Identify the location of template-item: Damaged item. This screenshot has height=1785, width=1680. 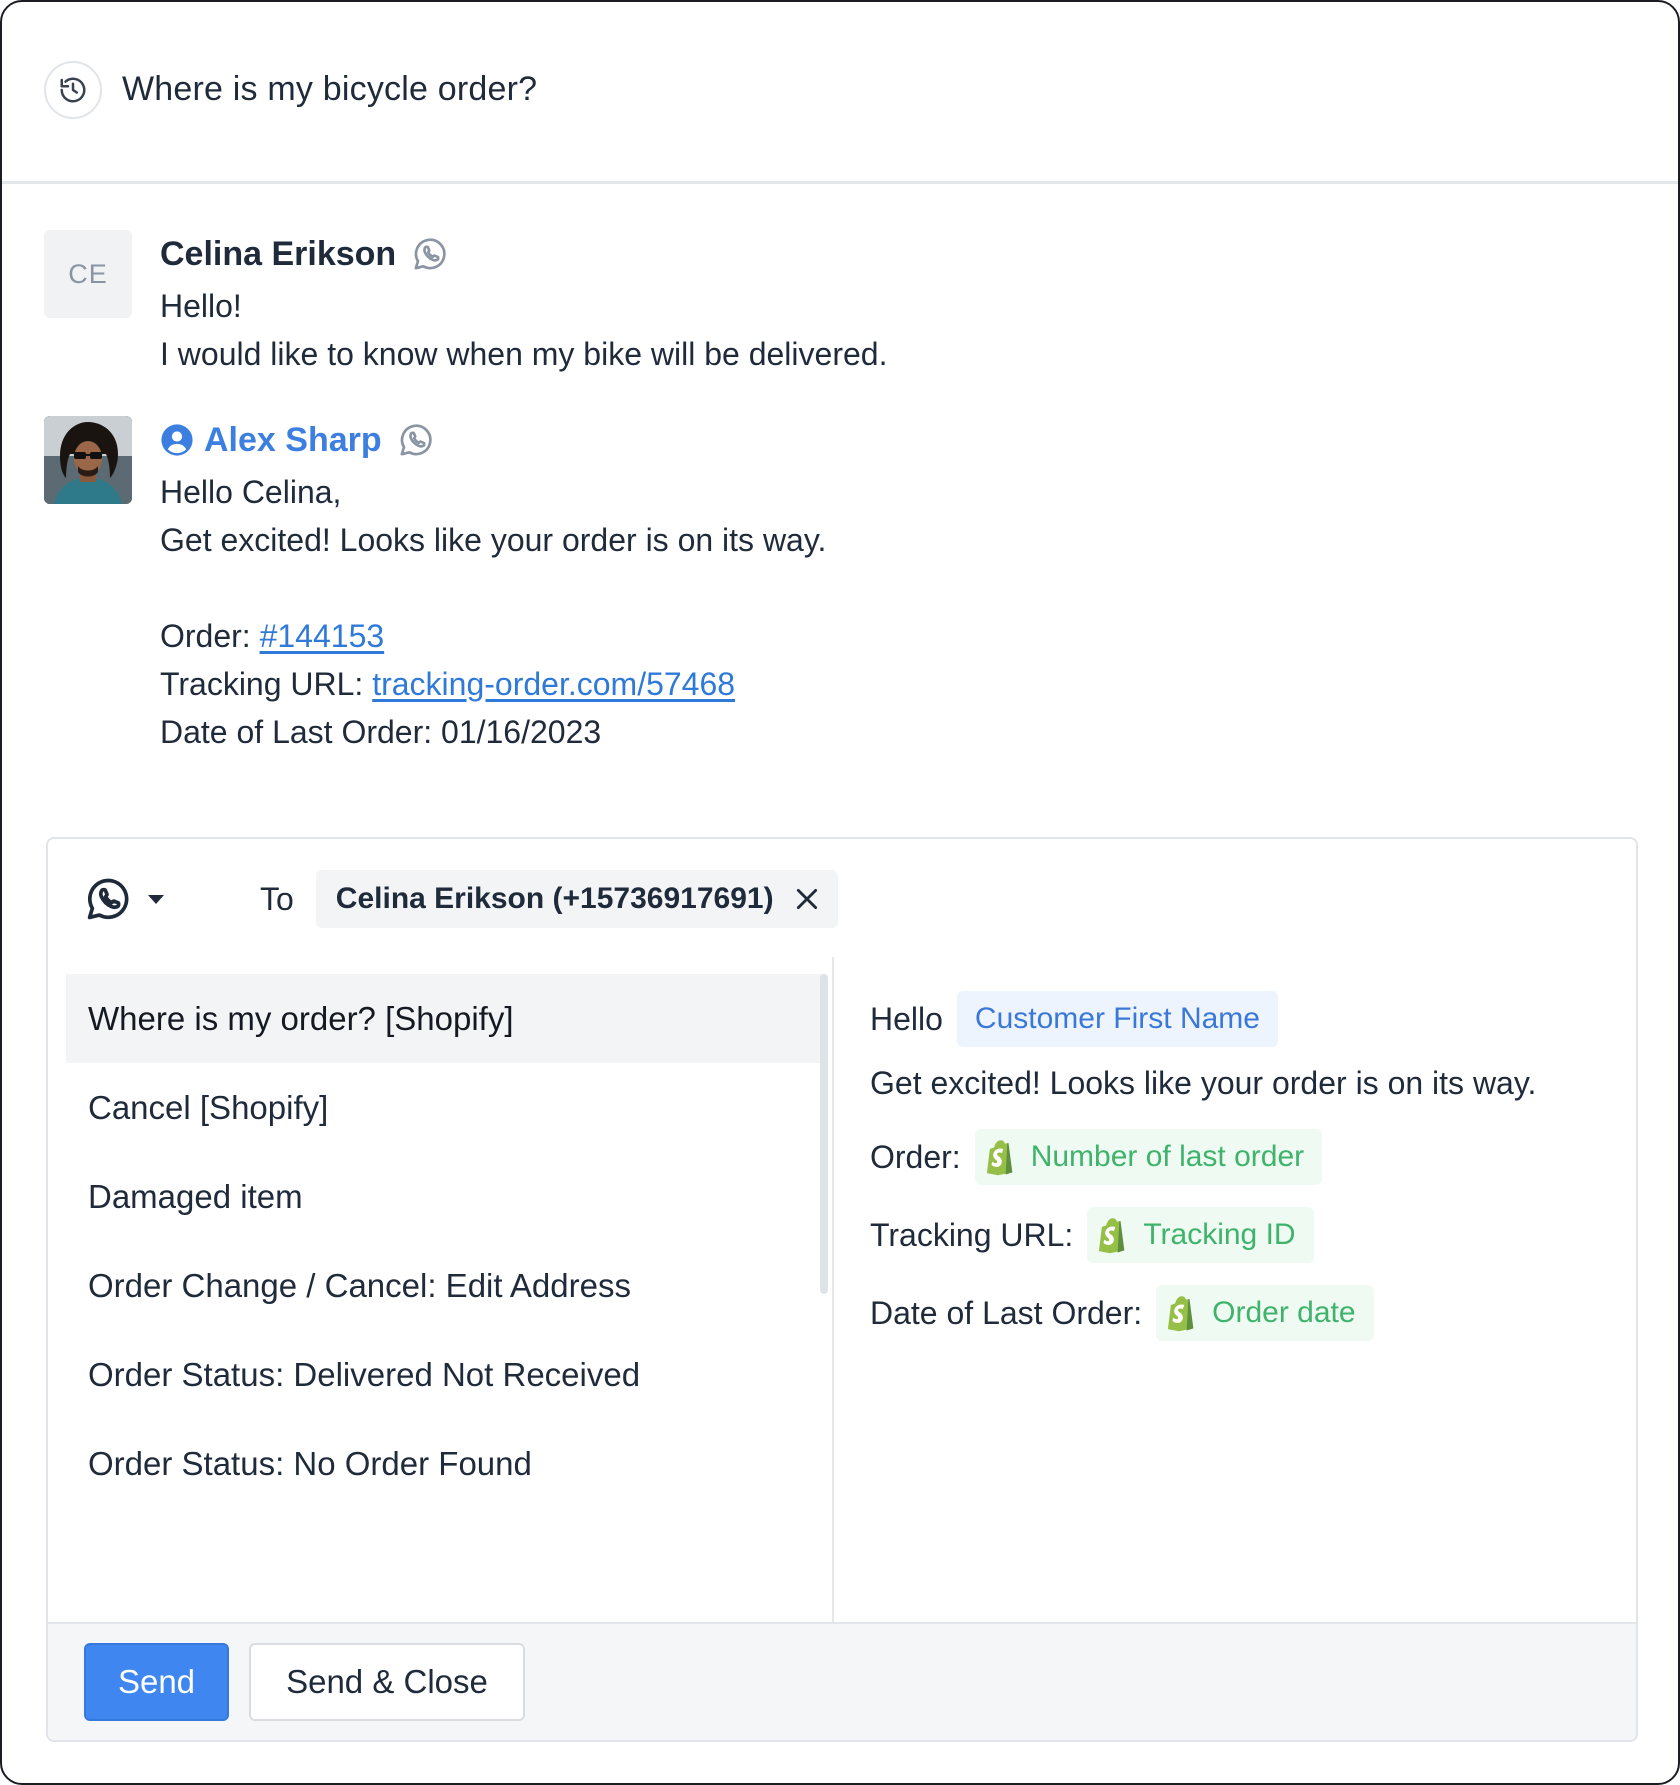
(446, 1196).